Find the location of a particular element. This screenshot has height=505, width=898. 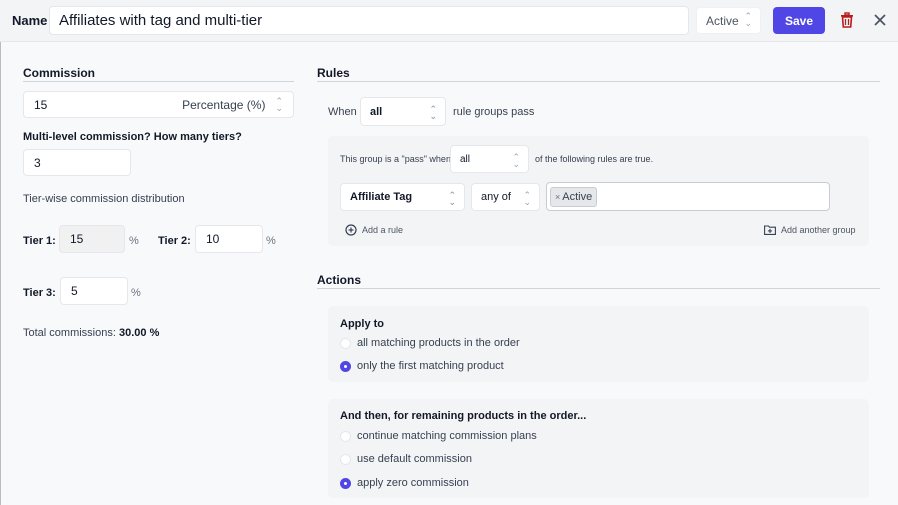

commission-type-select: Percentage (%) ⌃ ⌄ is located at coordinates (232, 104).